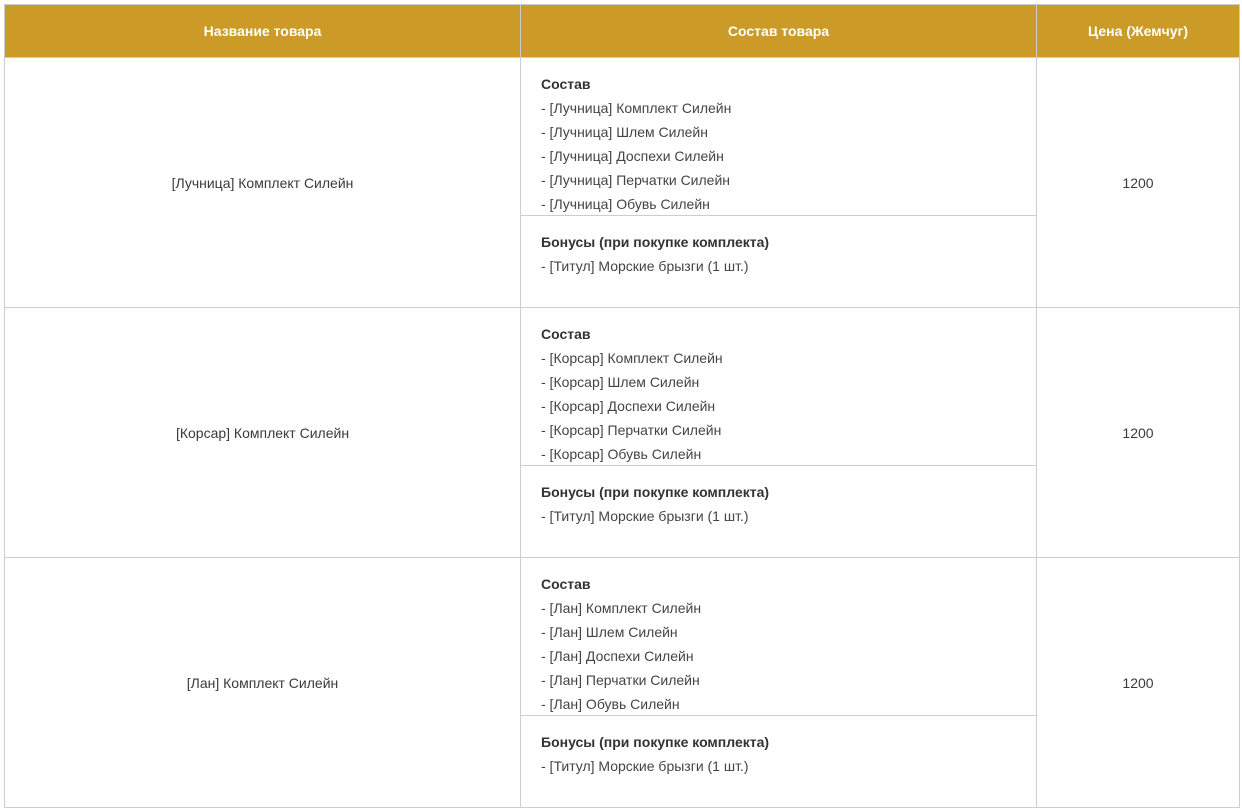 The height and width of the screenshot is (810, 1242). Describe the element at coordinates (262, 682) in the screenshot. I see `item-name: [Лан] Комплект Силейн` at that location.